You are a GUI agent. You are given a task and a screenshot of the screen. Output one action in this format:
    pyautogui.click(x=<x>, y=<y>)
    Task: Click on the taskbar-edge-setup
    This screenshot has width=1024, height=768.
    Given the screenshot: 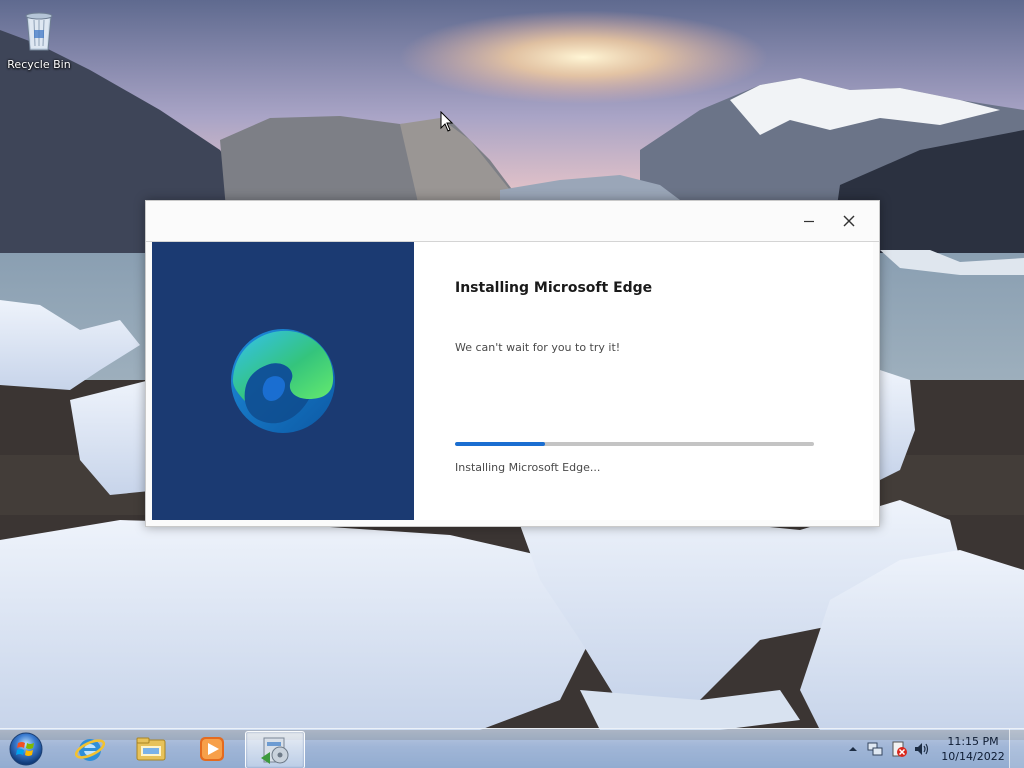 What is the action you would take?
    pyautogui.click(x=275, y=749)
    